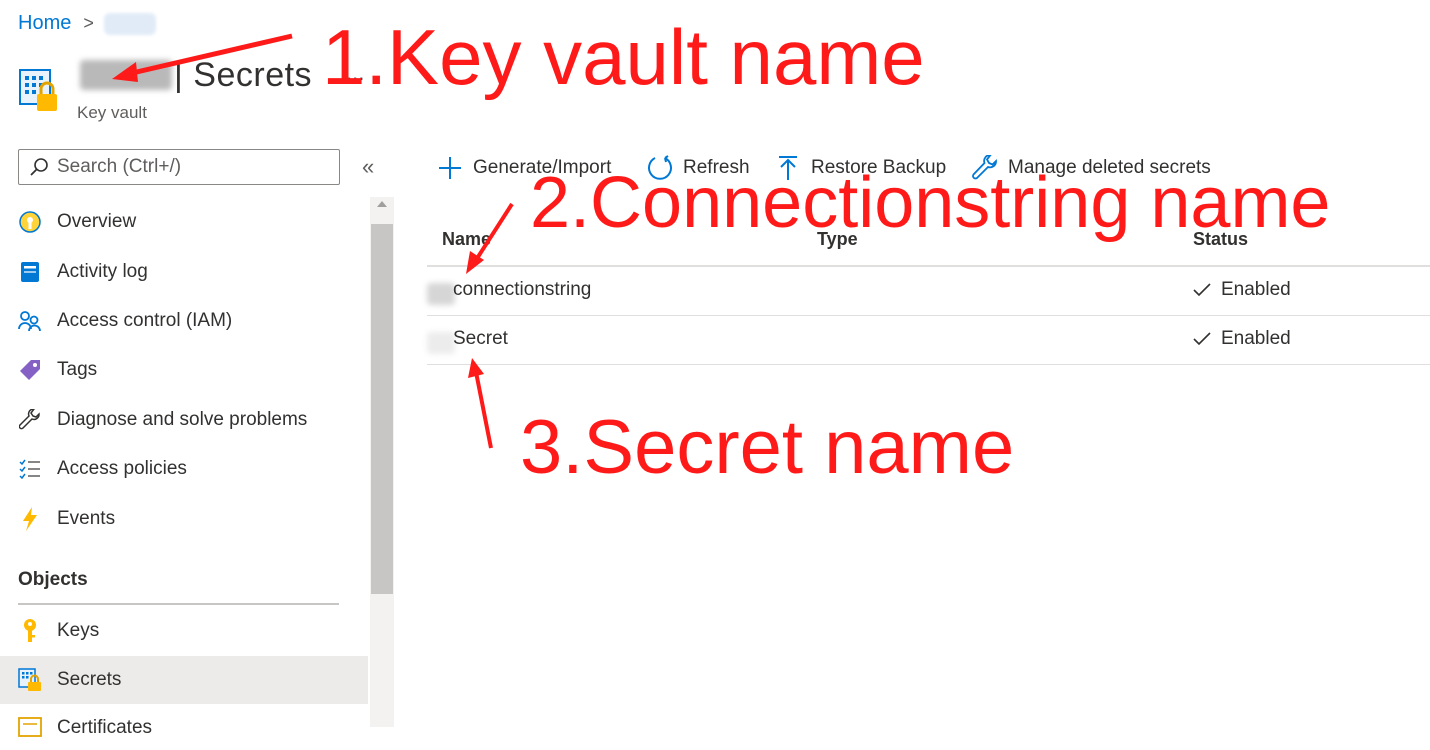  Describe the element at coordinates (382, 209) in the screenshot. I see `scroll-up-arrow` at that location.